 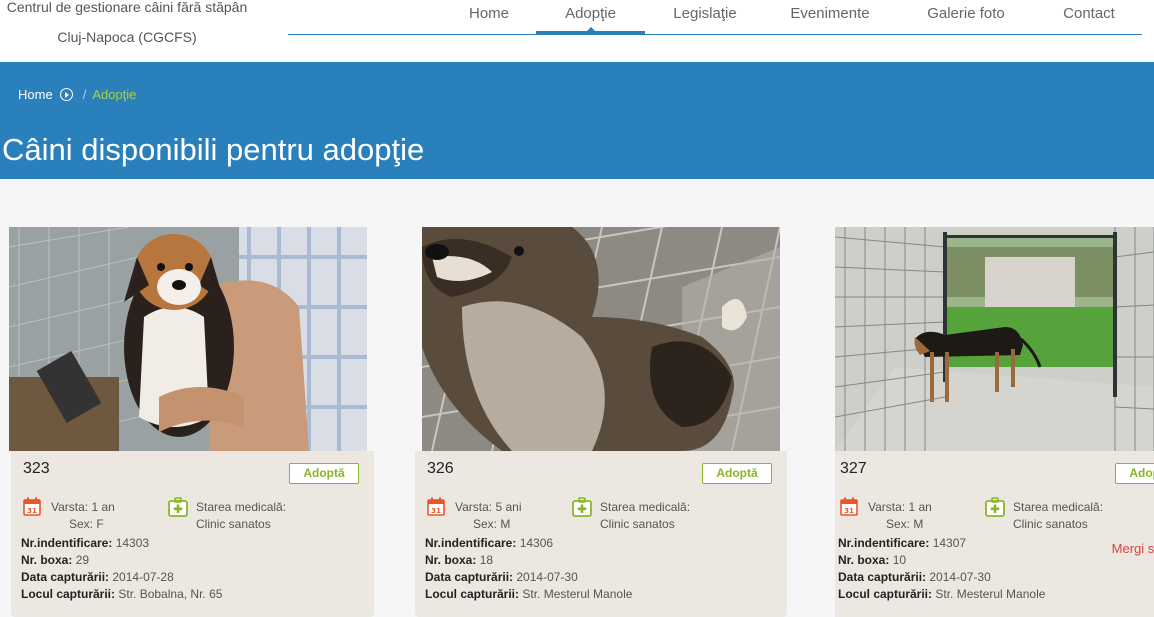 What do you see at coordinates (590, 29) in the screenshot?
I see `nav-active-caret-icon` at bounding box center [590, 29].